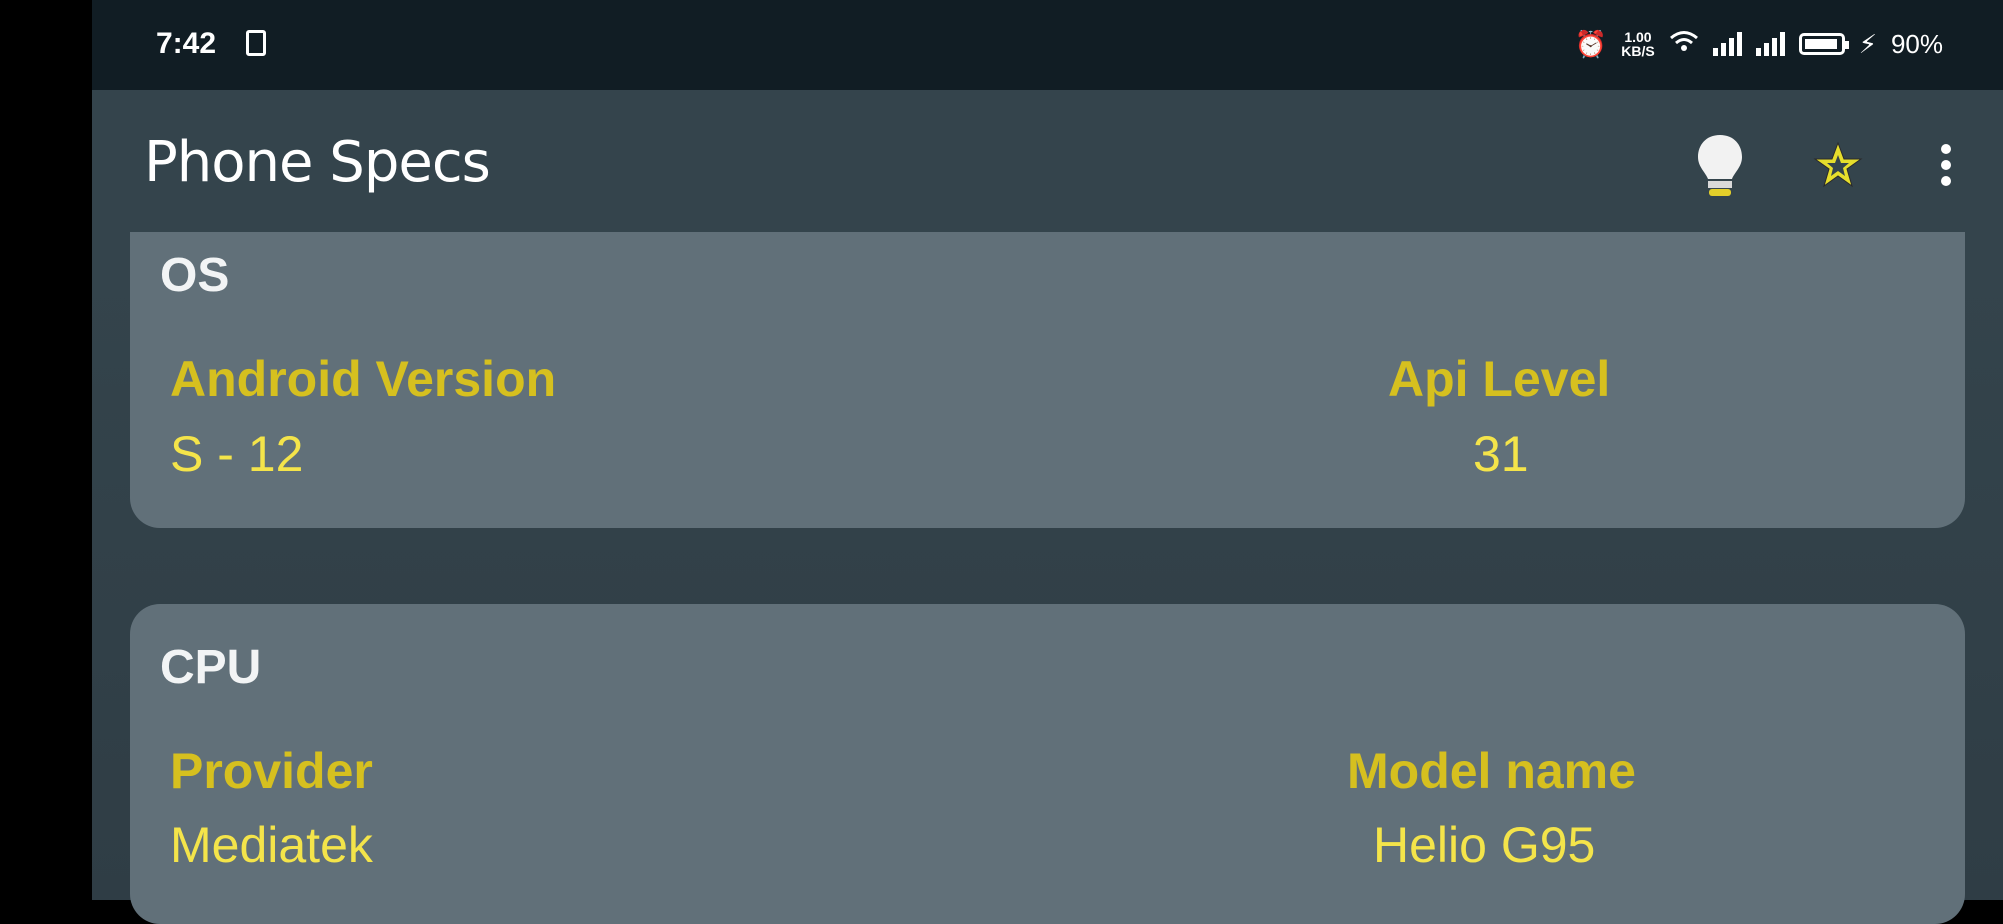 This screenshot has height=924, width=2003. What do you see at coordinates (46, 450) in the screenshot?
I see `left-black-bar` at bounding box center [46, 450].